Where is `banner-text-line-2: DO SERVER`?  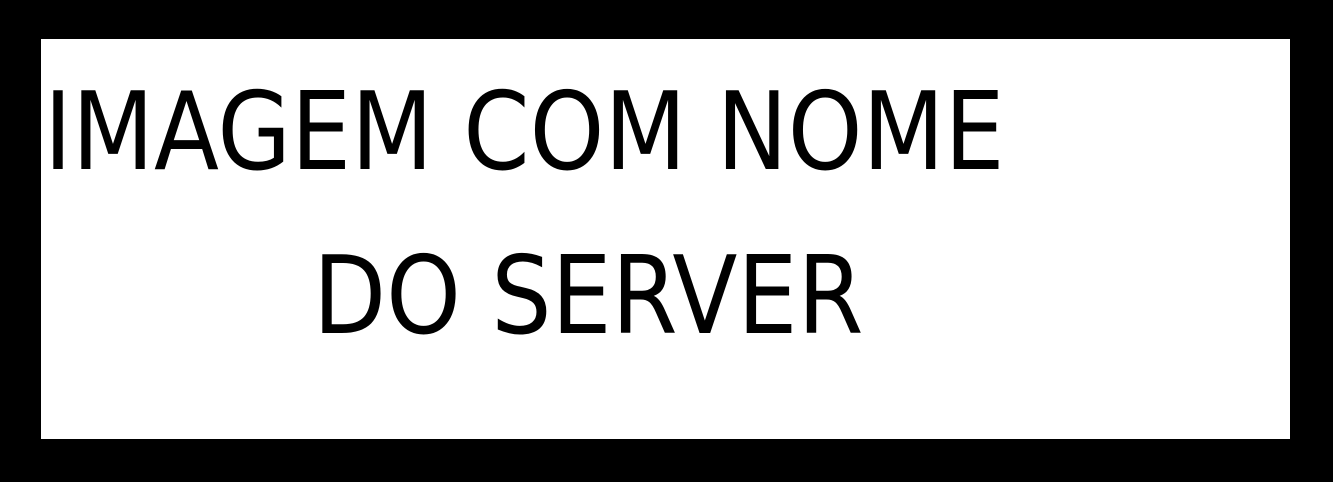 banner-text-line-2: DO SERVER is located at coordinates (588, 296).